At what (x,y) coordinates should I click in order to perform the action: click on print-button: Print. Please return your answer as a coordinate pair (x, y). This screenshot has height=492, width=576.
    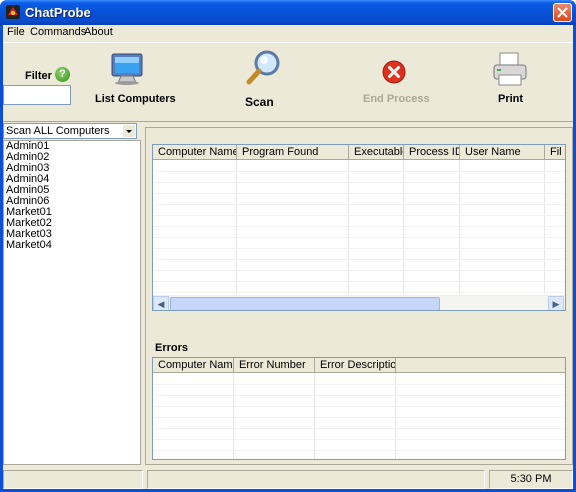
    Looking at the image, I should click on (512, 84).